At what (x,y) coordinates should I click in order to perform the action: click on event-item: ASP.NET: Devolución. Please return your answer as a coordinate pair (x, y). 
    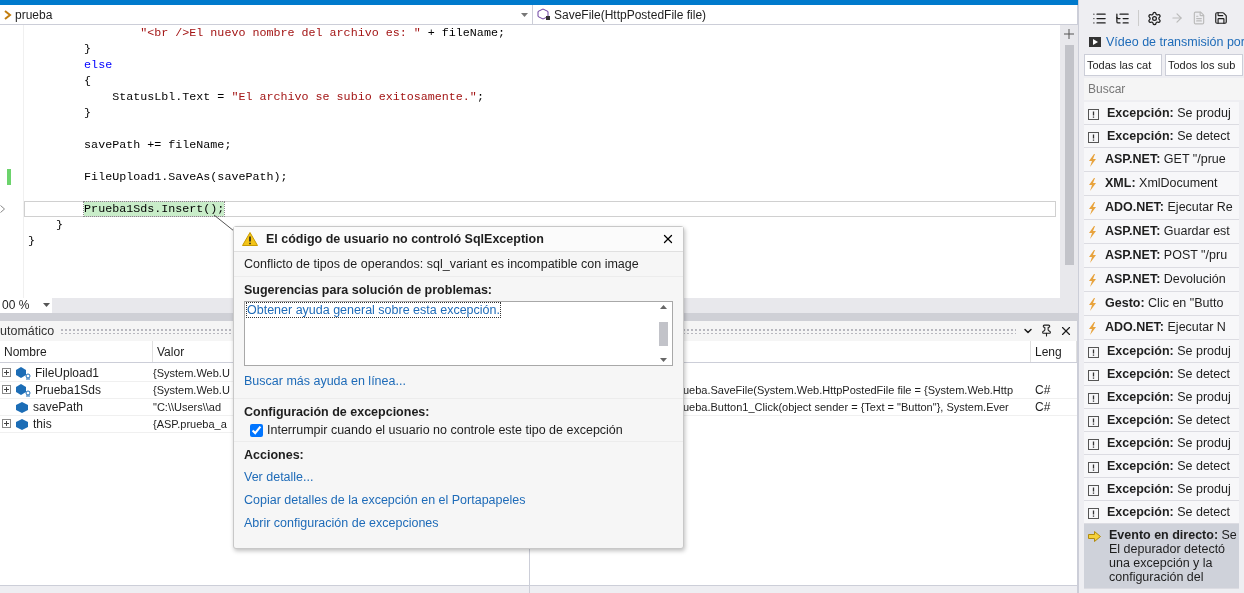
    Looking at the image, I should click on (1161, 280).